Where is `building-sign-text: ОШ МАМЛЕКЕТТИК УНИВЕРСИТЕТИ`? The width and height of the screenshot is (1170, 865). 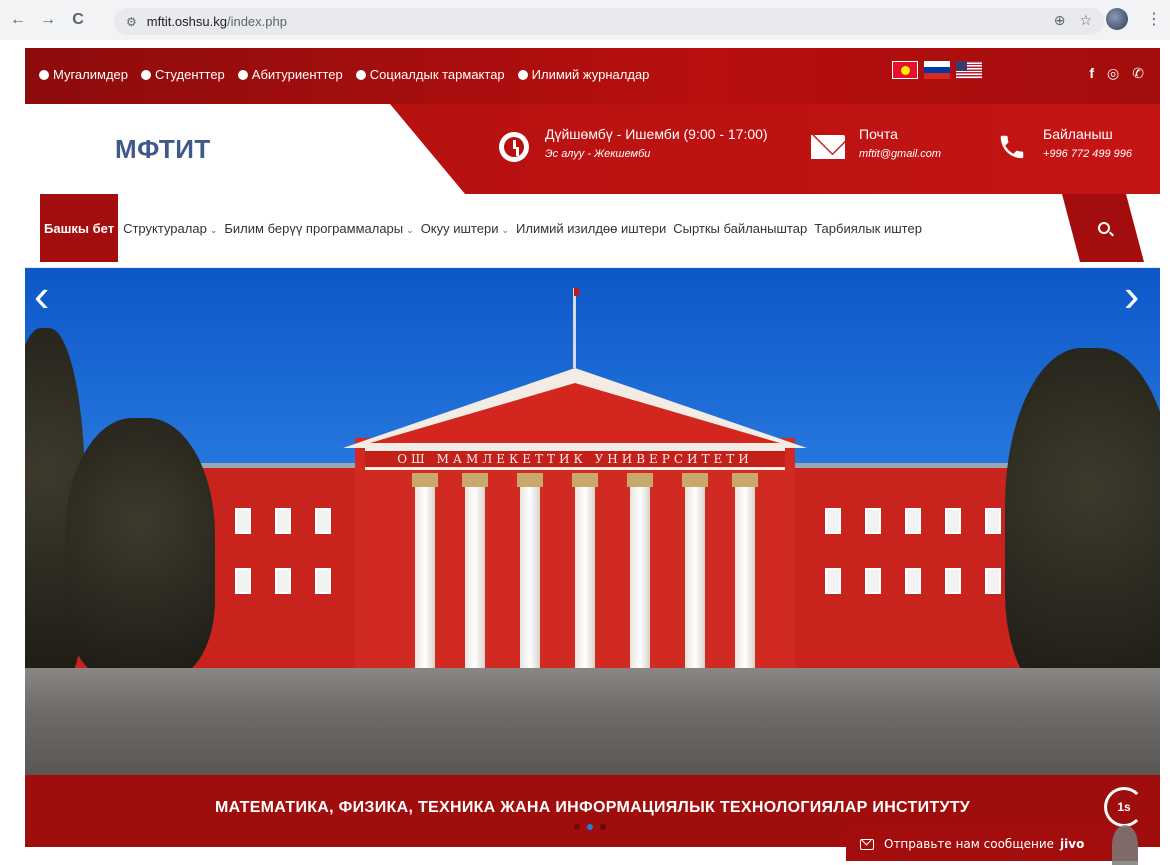 building-sign-text: ОШ МАМЛЕКЕТТИК УНИВЕРСИТЕТИ is located at coordinates (575, 459).